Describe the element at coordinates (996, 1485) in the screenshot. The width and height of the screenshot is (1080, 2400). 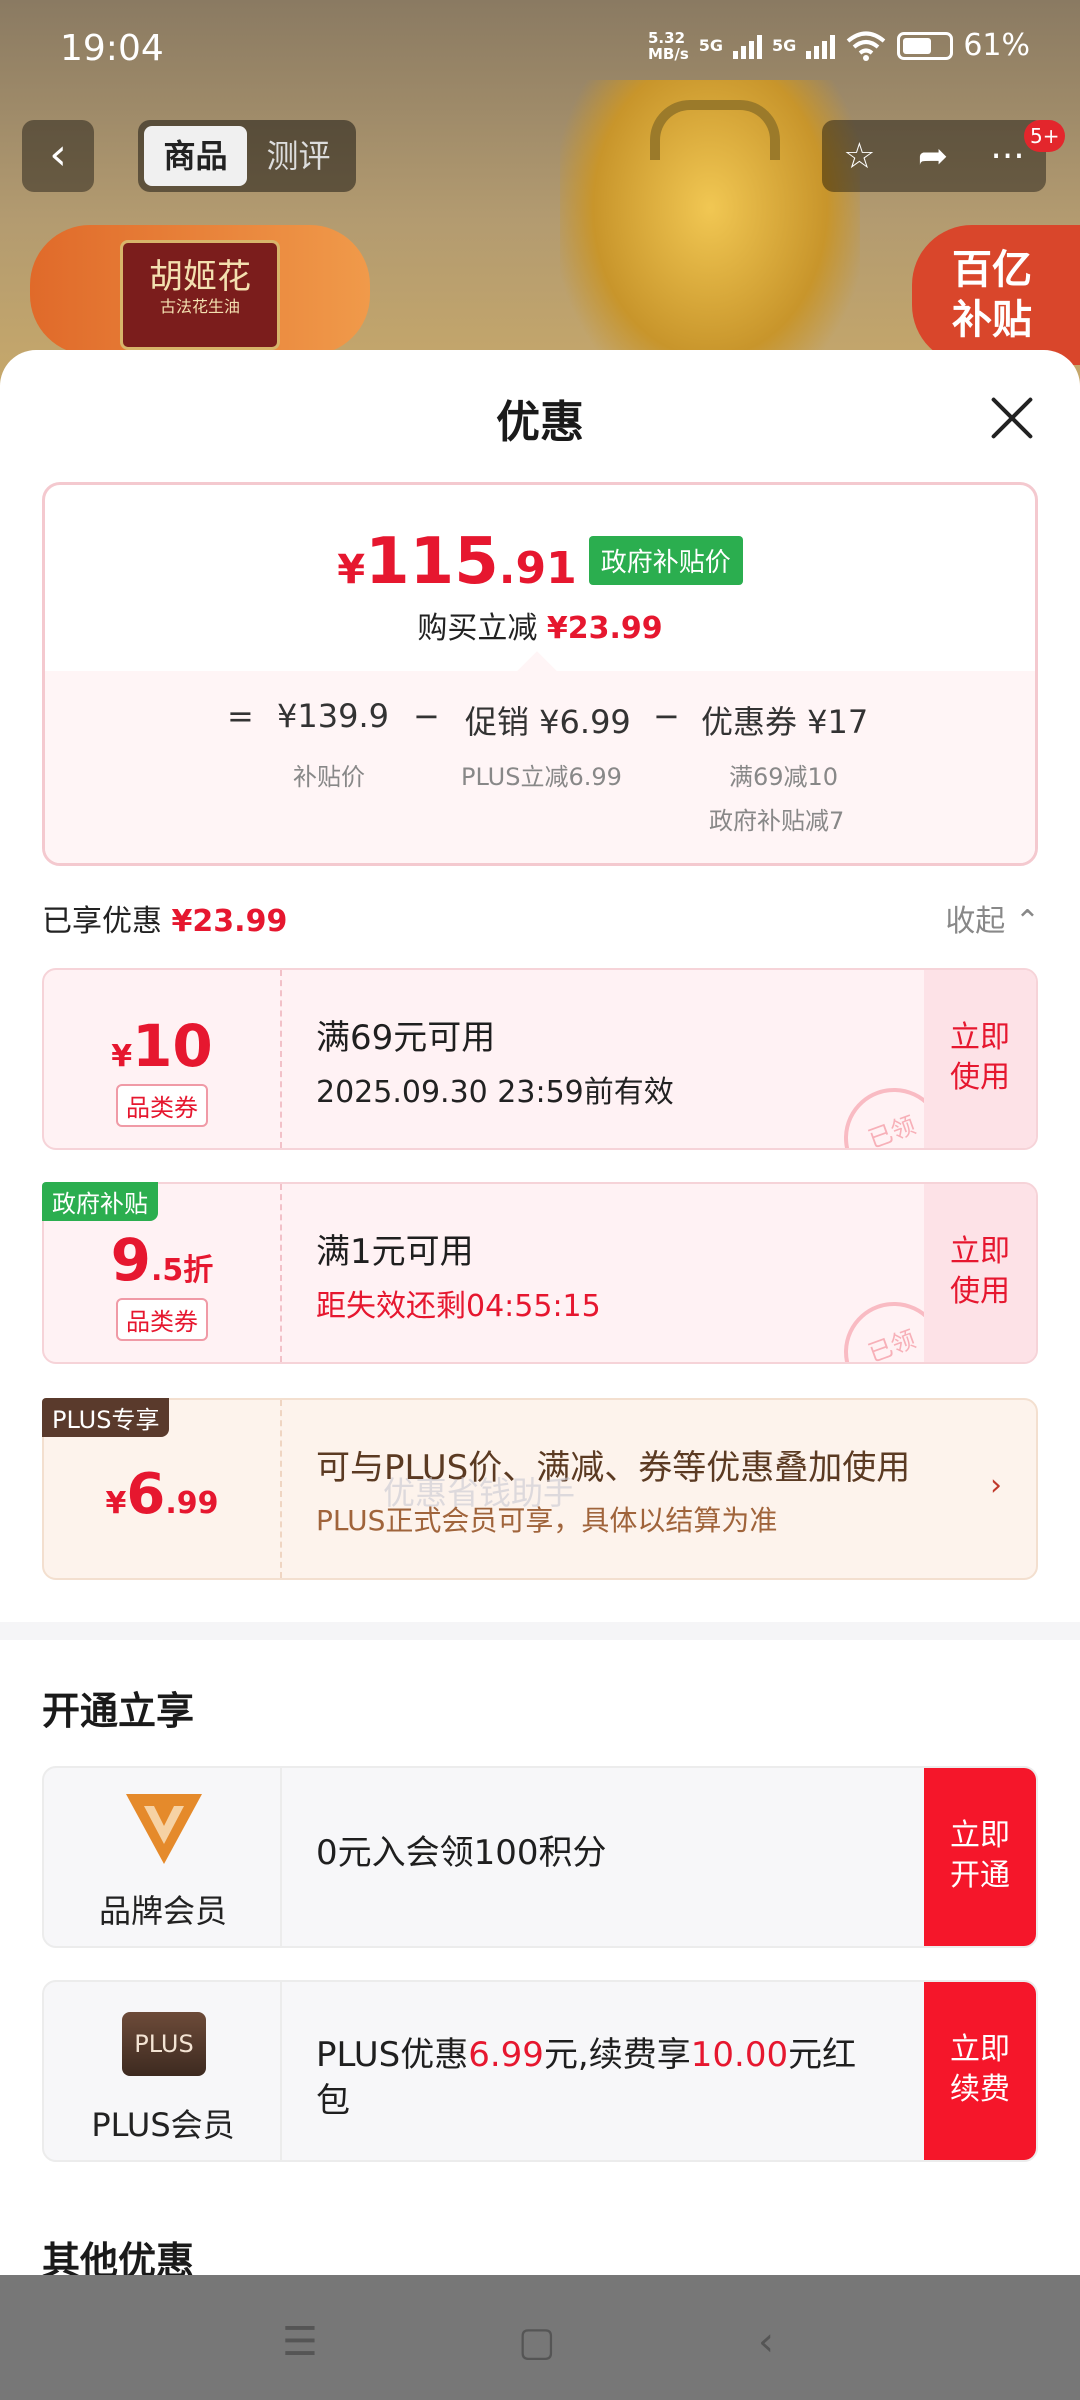
I see `chevron-right-icon: ›` at that location.